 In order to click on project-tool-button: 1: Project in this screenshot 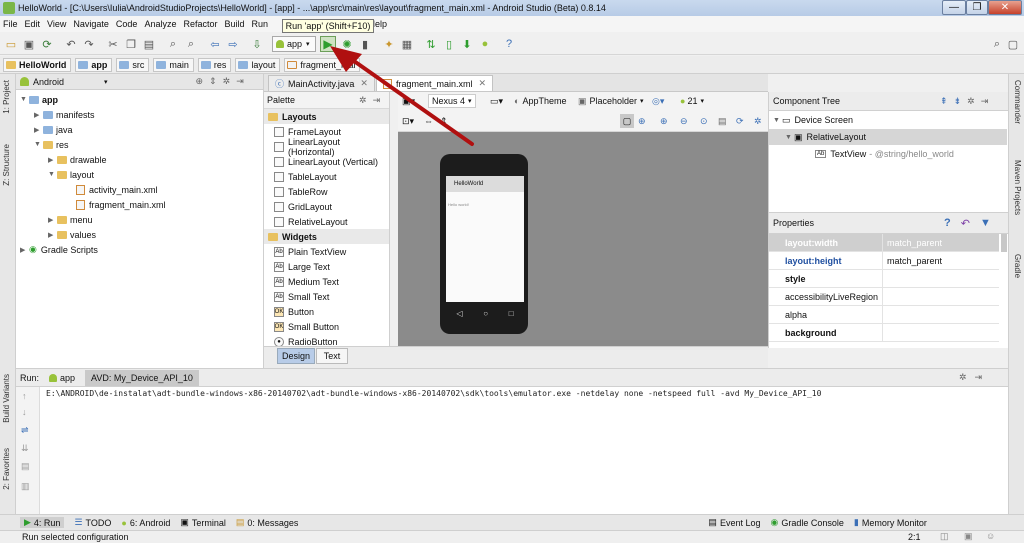, I will do `click(6, 97)`.